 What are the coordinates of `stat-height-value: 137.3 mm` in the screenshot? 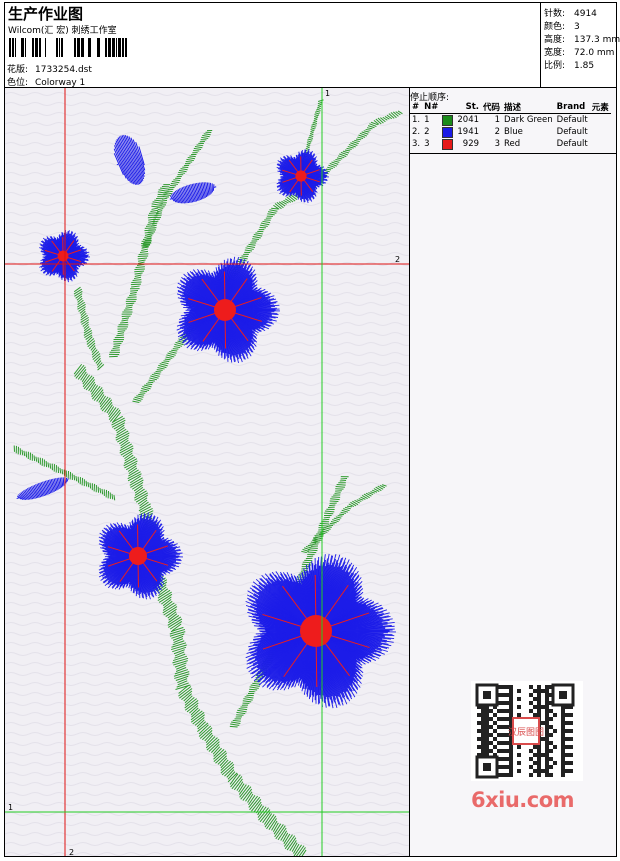 It's located at (597, 40).